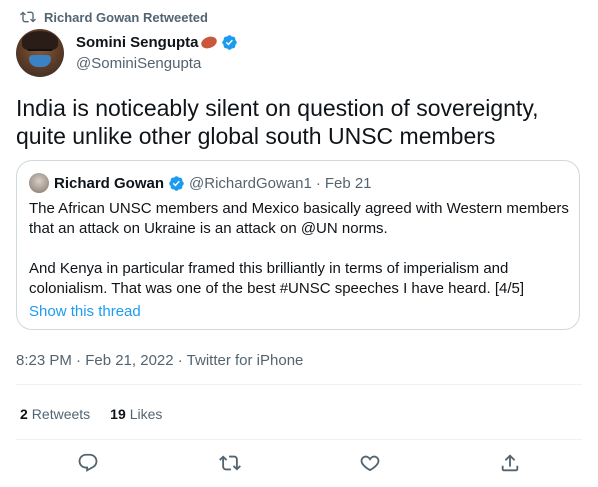 This screenshot has width=598, height=487. What do you see at coordinates (85, 312) in the screenshot?
I see `show-thread-link: Show this thread` at bounding box center [85, 312].